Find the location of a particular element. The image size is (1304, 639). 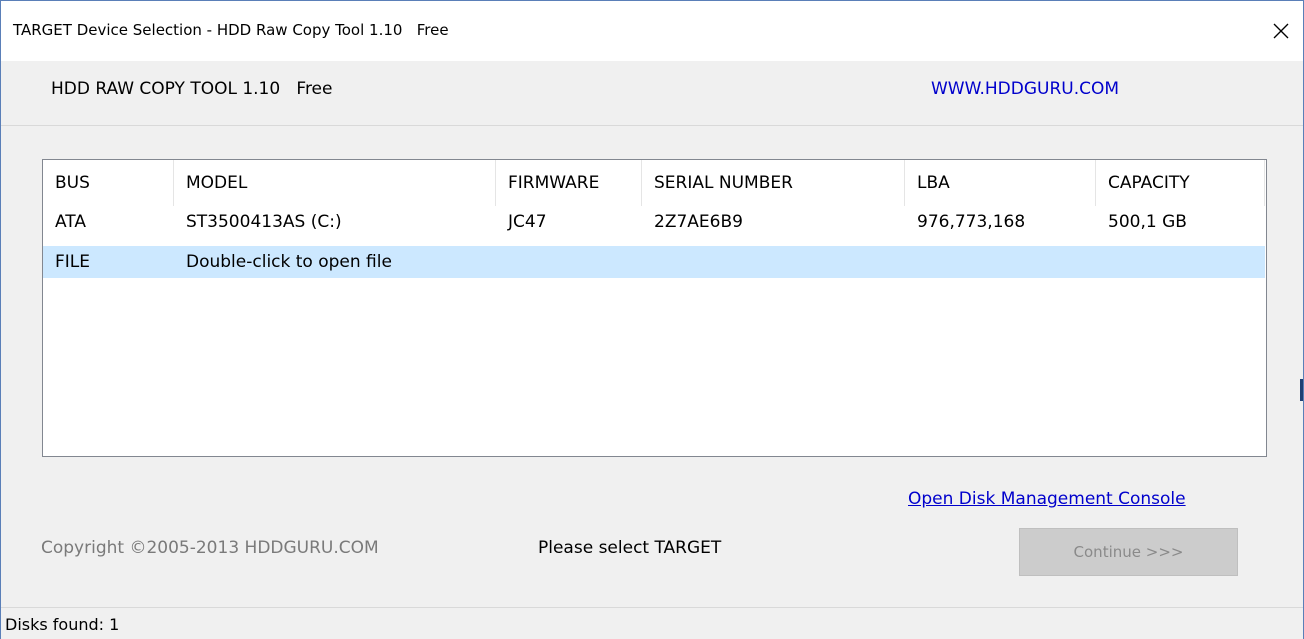

column-header-serial-number: SERIAL NUMBER is located at coordinates (773, 183).